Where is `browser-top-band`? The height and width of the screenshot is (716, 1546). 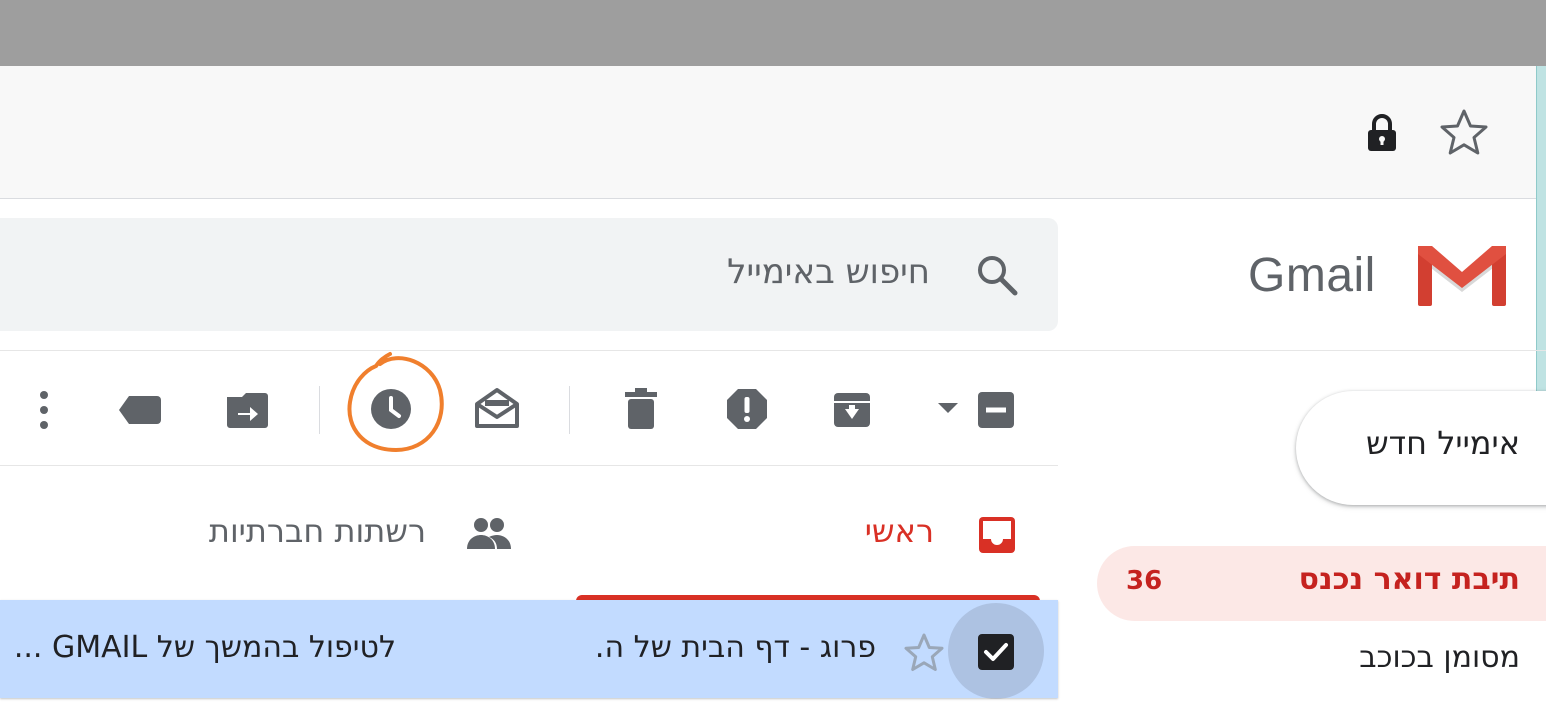
browser-top-band is located at coordinates (773, 33).